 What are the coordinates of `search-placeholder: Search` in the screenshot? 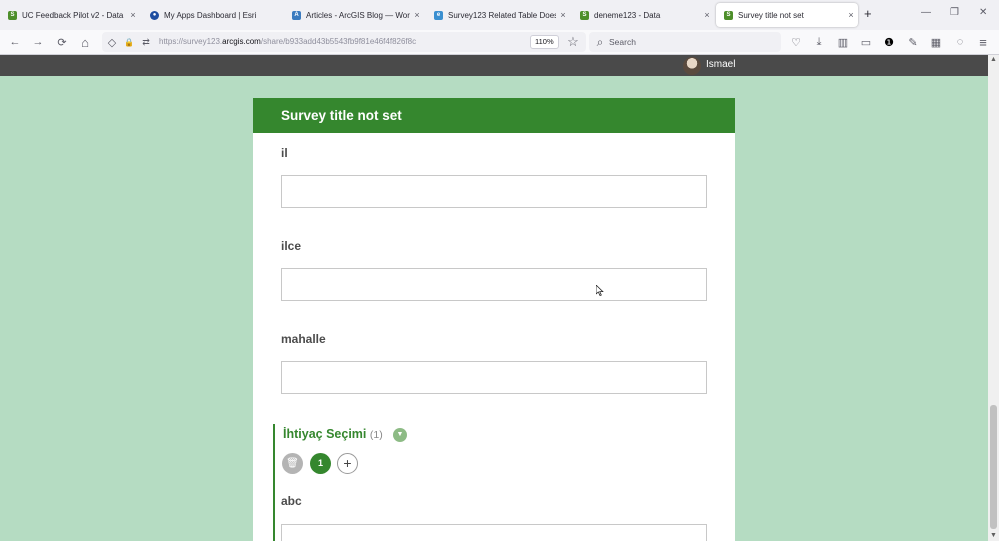 It's located at (622, 42).